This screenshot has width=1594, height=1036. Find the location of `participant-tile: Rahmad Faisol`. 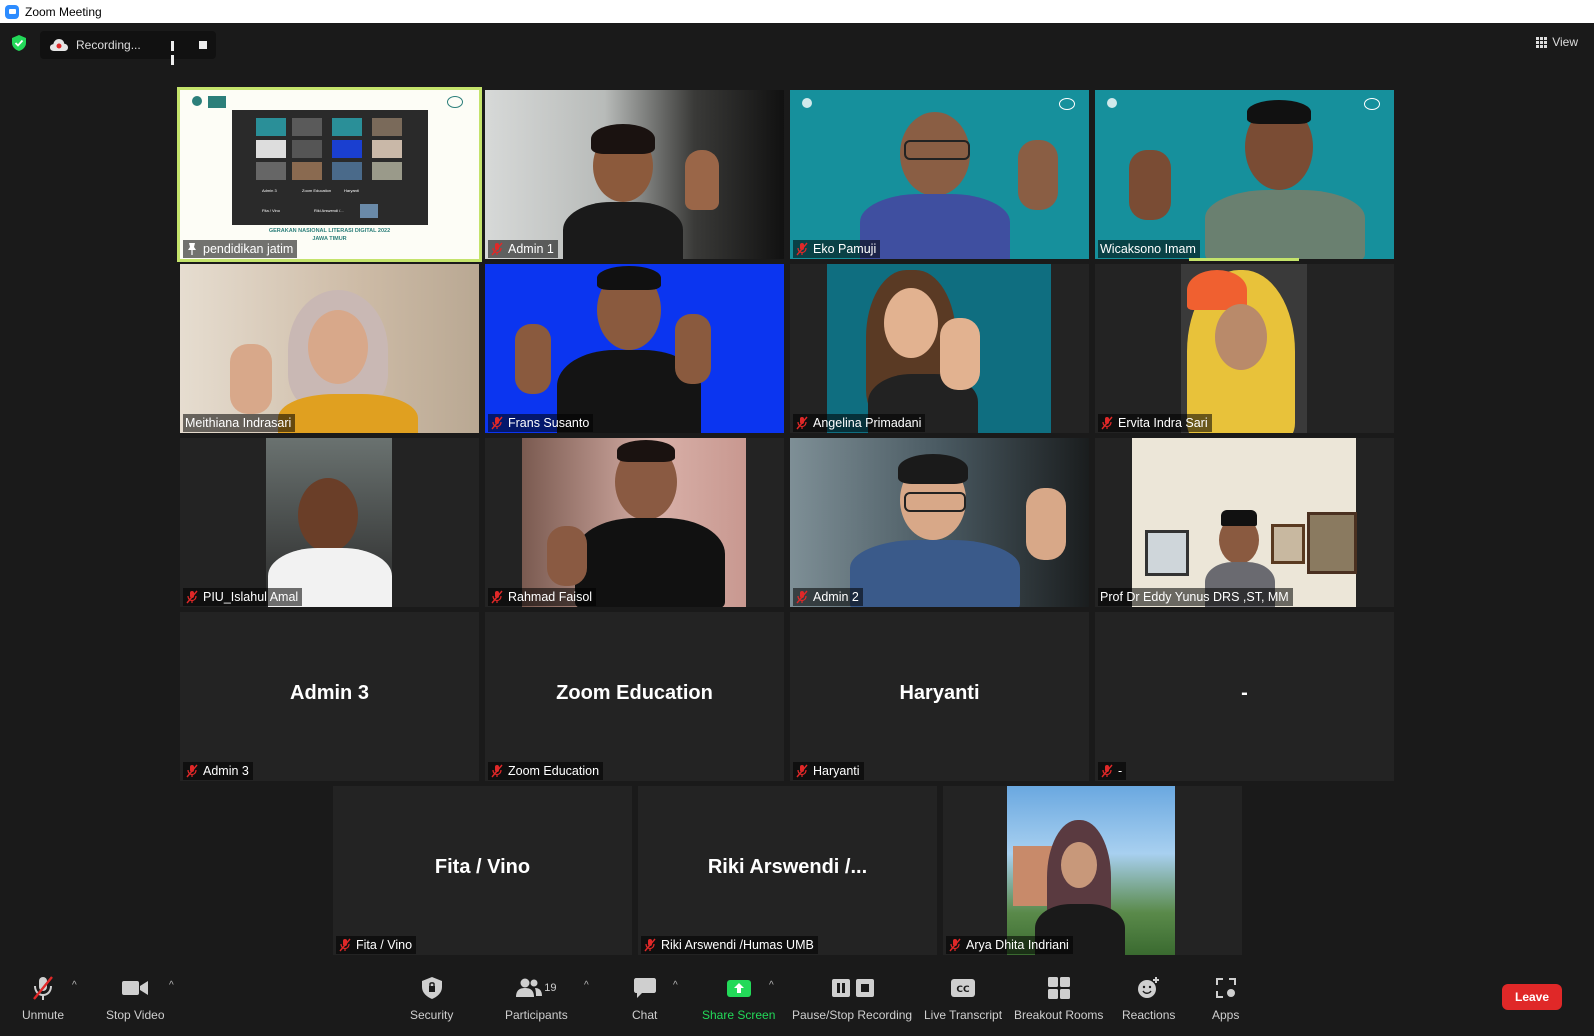

participant-tile: Rahmad Faisol is located at coordinates (634, 522).